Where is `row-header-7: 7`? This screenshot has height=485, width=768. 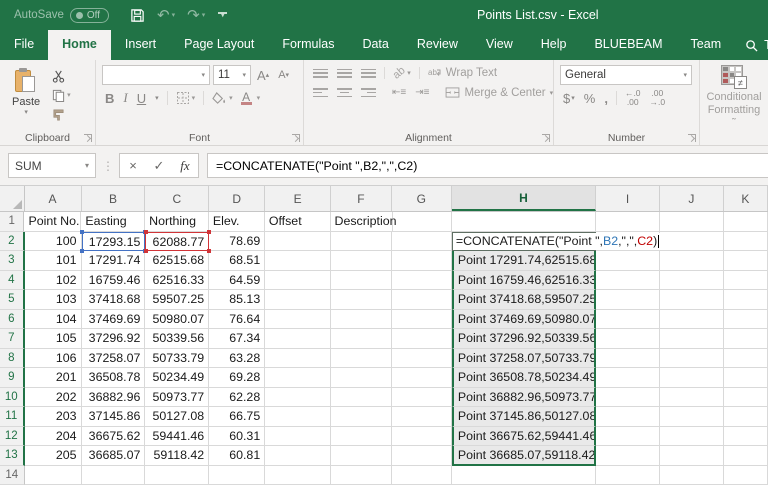 row-header-7: 7 is located at coordinates (12, 339).